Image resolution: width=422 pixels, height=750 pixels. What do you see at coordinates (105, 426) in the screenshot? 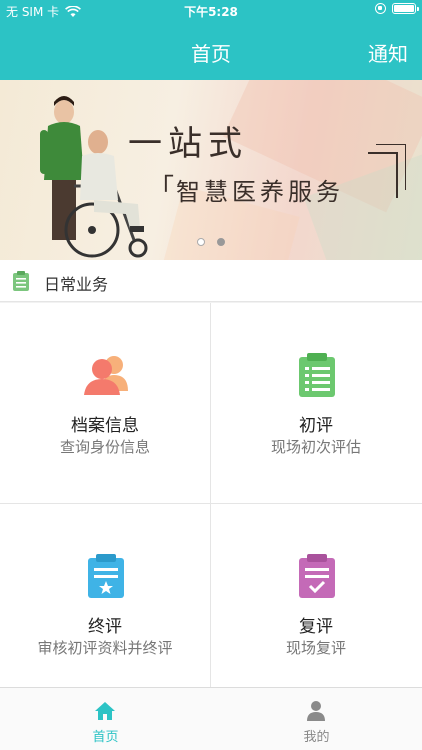
I see `tile-title: 档案信息` at bounding box center [105, 426].